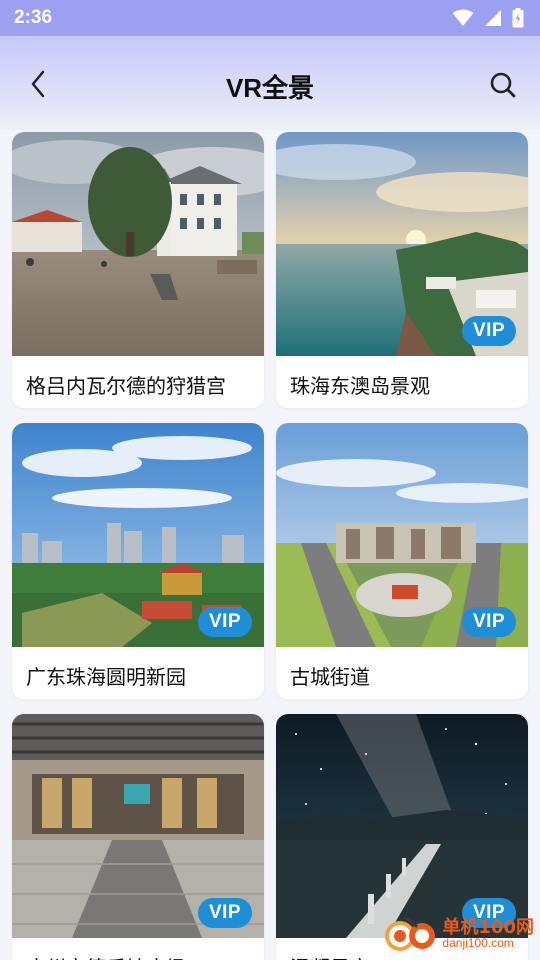  I want to click on search-icon, so click(503, 85).